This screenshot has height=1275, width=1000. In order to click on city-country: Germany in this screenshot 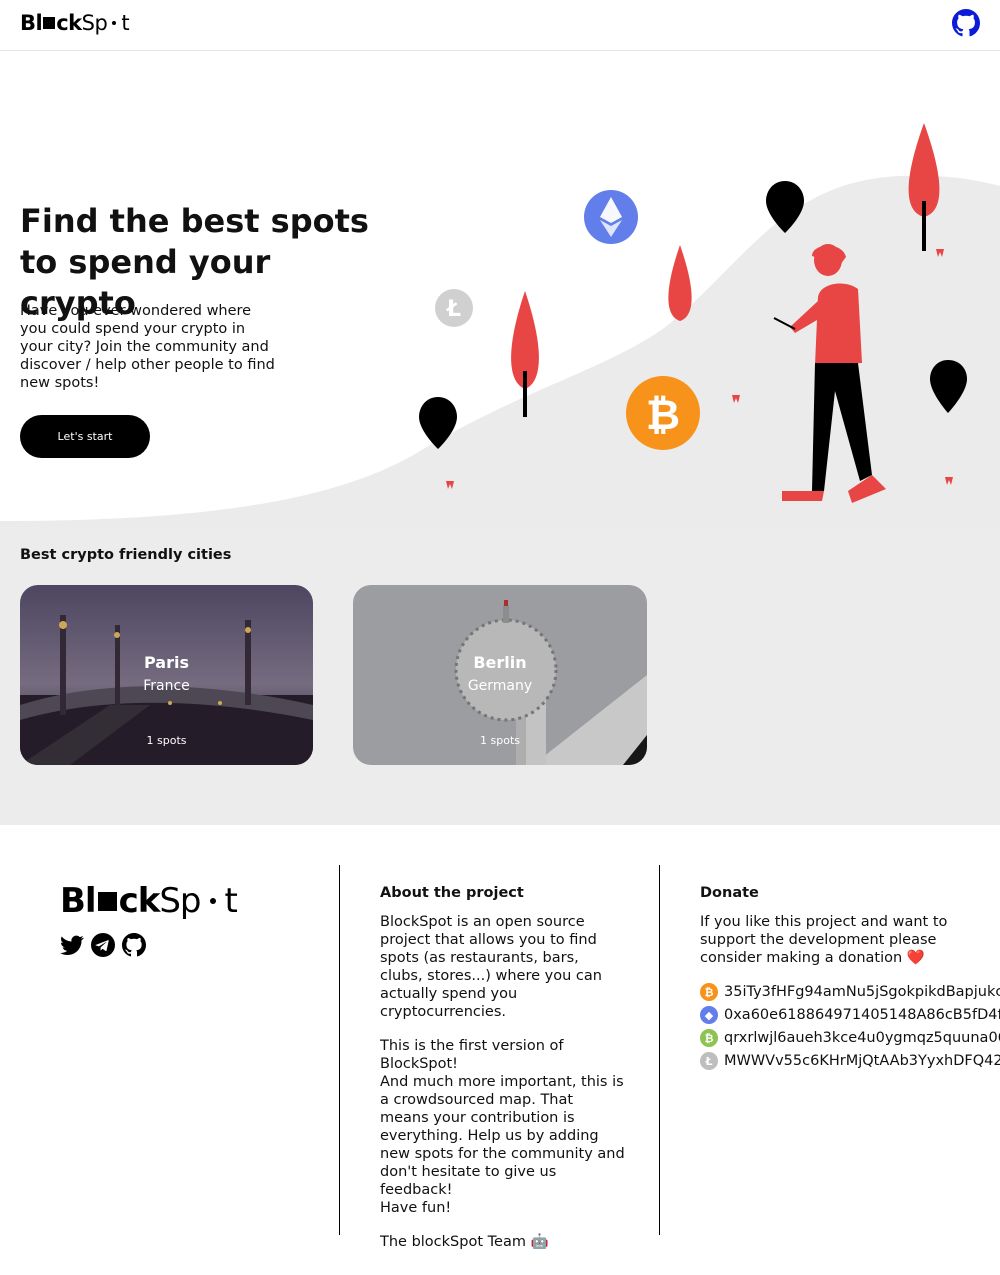, I will do `click(500, 686)`.